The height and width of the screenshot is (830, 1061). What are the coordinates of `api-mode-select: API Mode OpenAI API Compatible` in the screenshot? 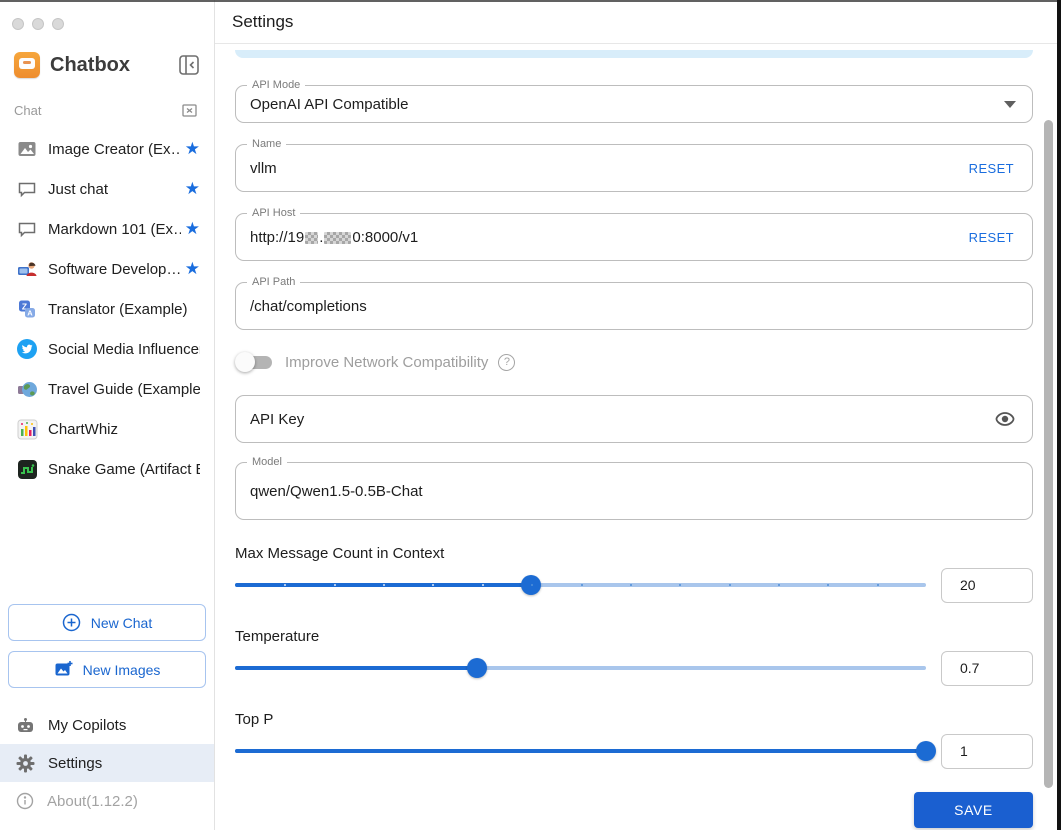 It's located at (634, 101).